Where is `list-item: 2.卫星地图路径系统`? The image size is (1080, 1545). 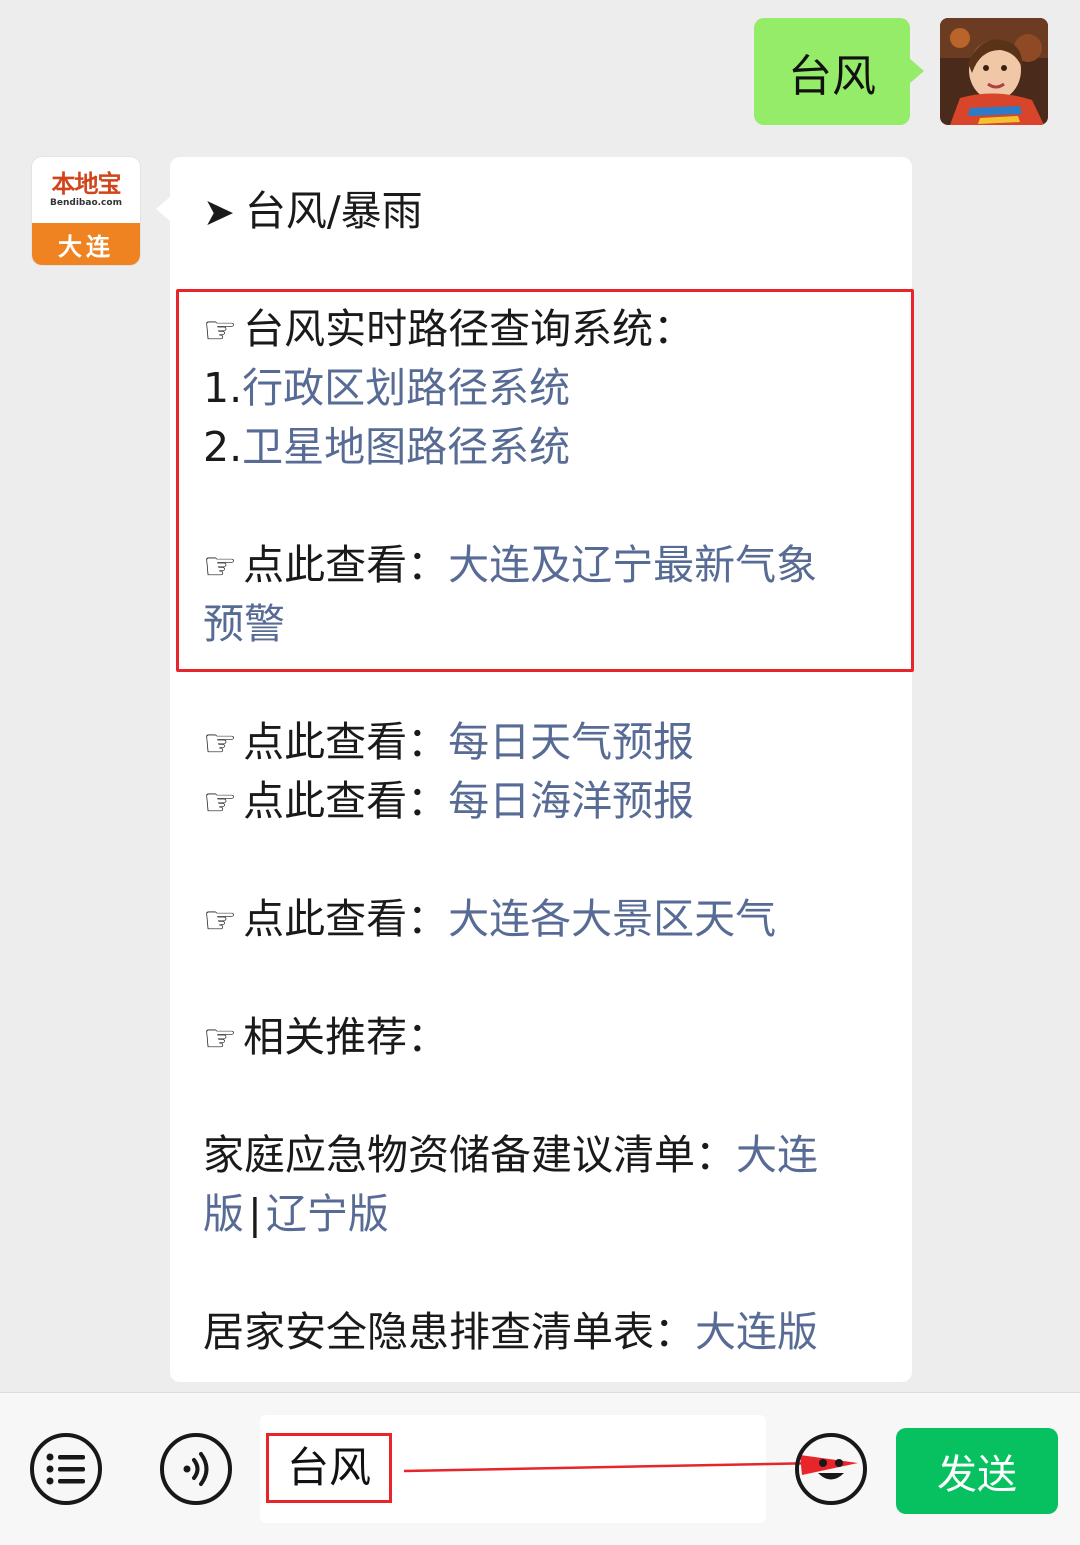
list-item: 2.卫星地图路径系统 is located at coordinates (386, 447).